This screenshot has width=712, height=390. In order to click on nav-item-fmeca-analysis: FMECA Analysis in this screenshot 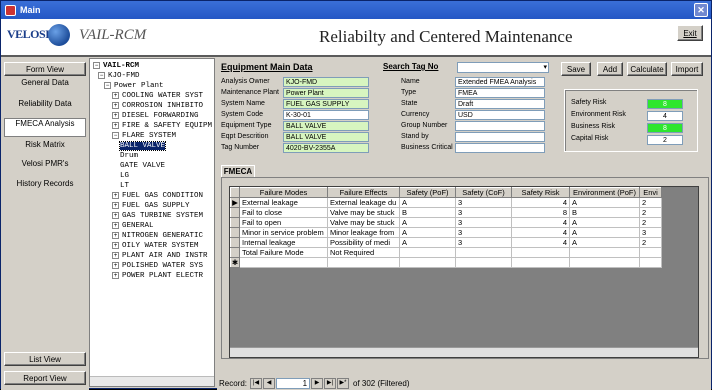, I will do `click(45, 127)`.